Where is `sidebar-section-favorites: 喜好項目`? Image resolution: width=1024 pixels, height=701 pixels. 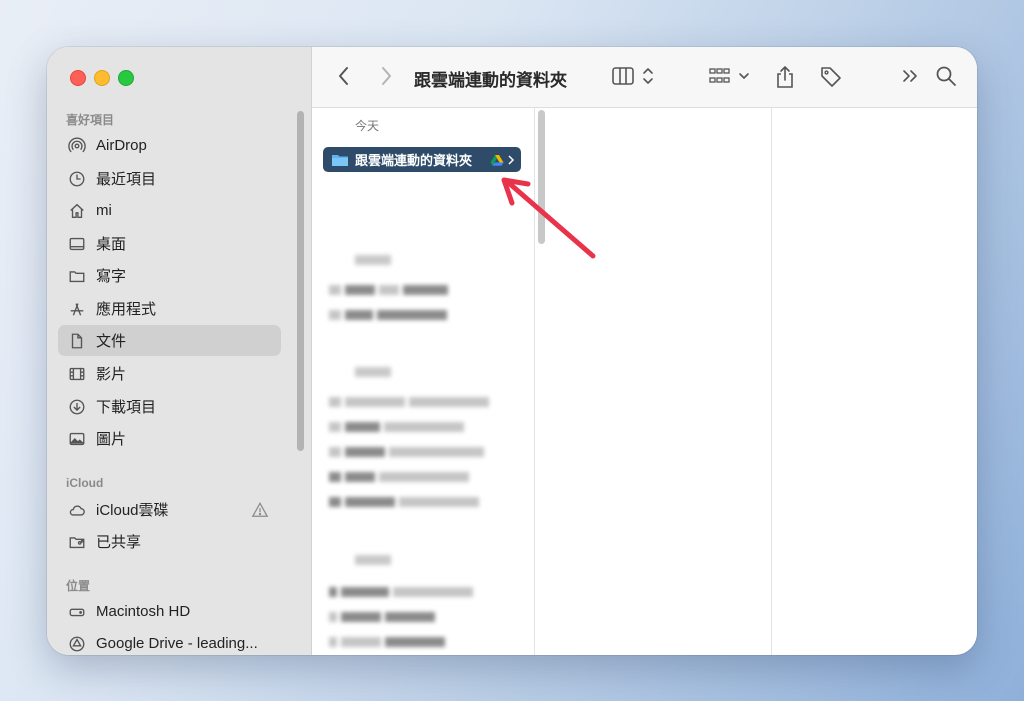
sidebar-section-favorites: 喜好項目 is located at coordinates (90, 120).